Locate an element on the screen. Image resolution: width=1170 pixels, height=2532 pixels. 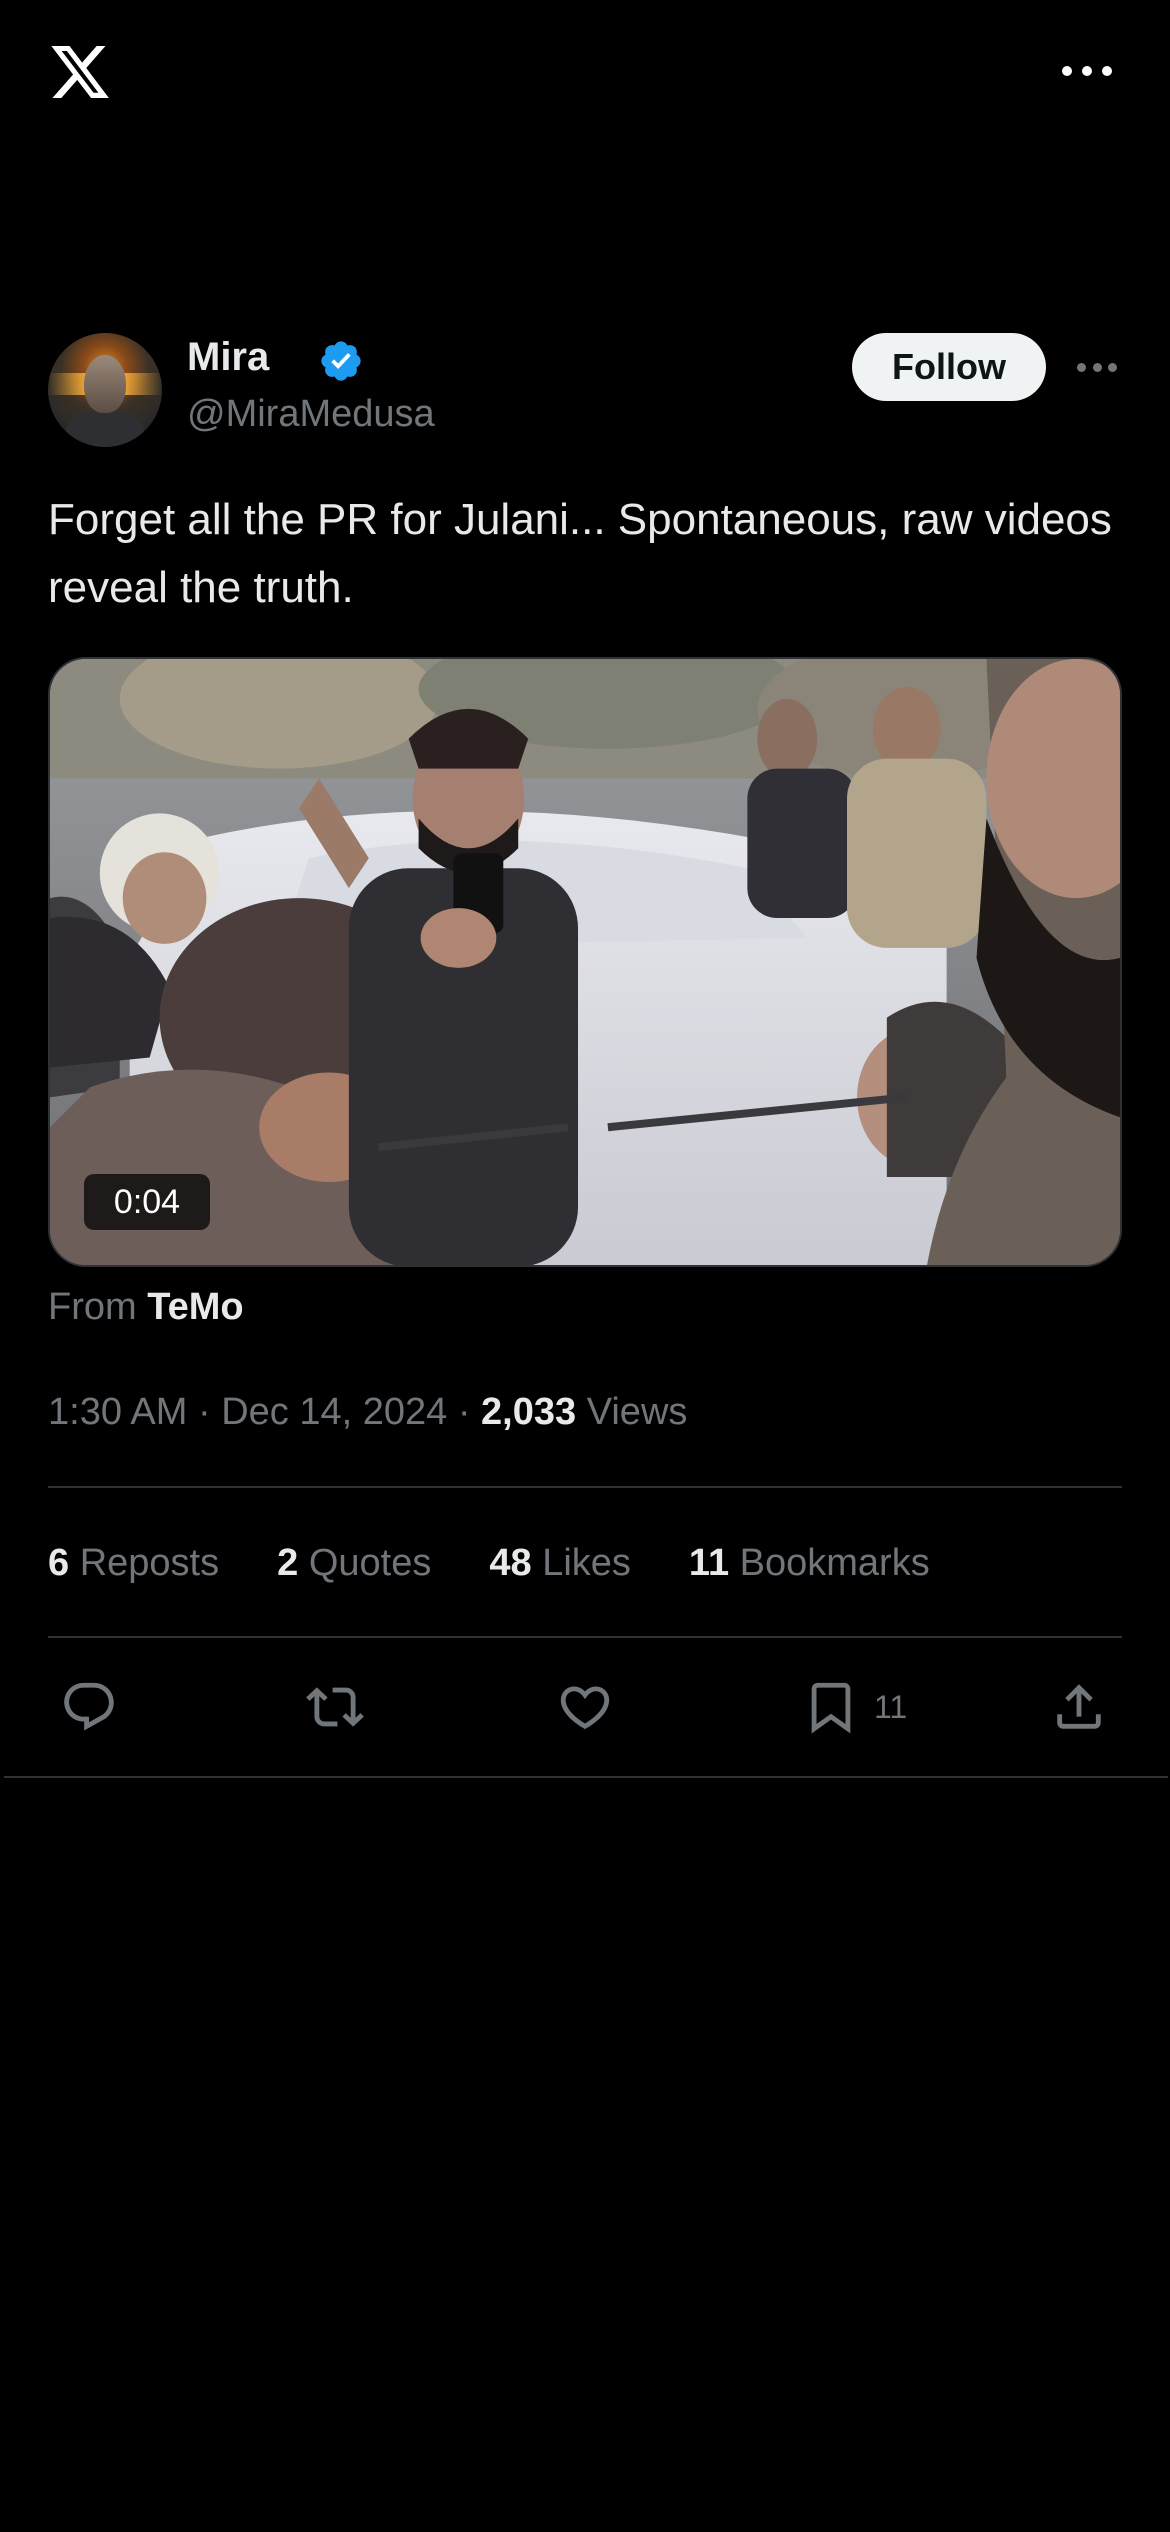
like-button is located at coordinates (585, 1707).